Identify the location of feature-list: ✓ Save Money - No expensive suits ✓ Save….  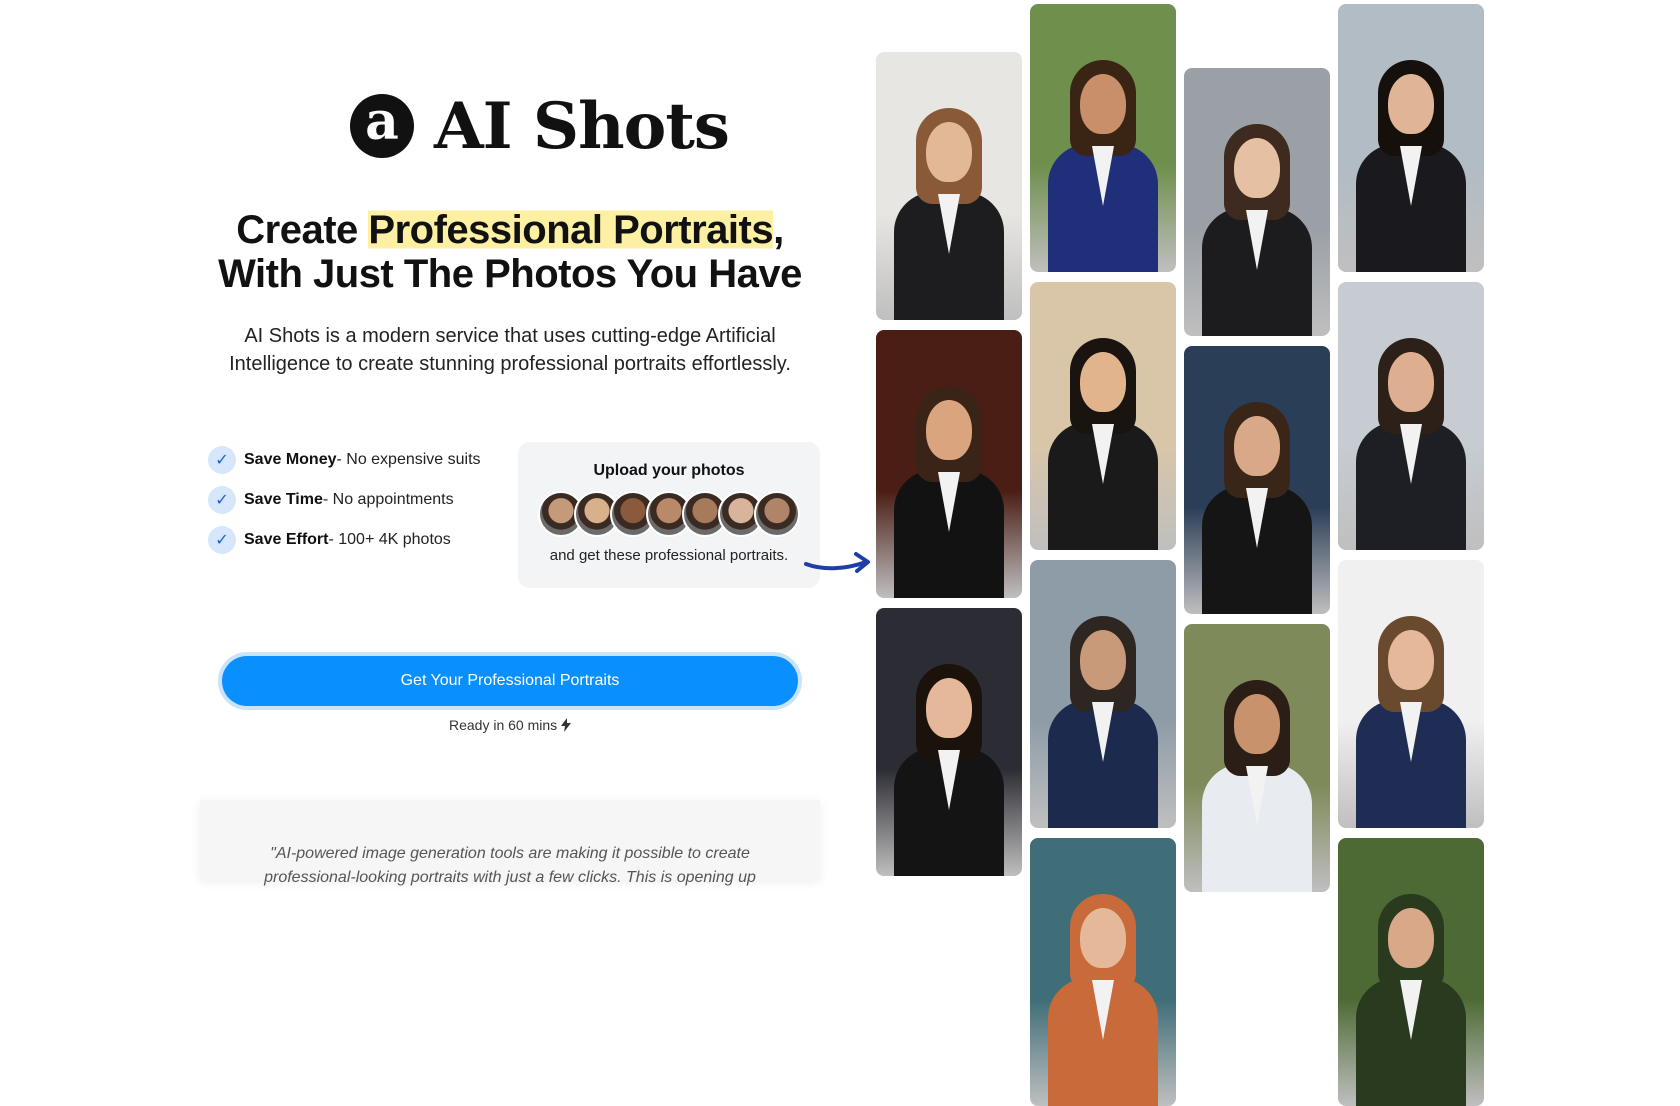
(344, 506).